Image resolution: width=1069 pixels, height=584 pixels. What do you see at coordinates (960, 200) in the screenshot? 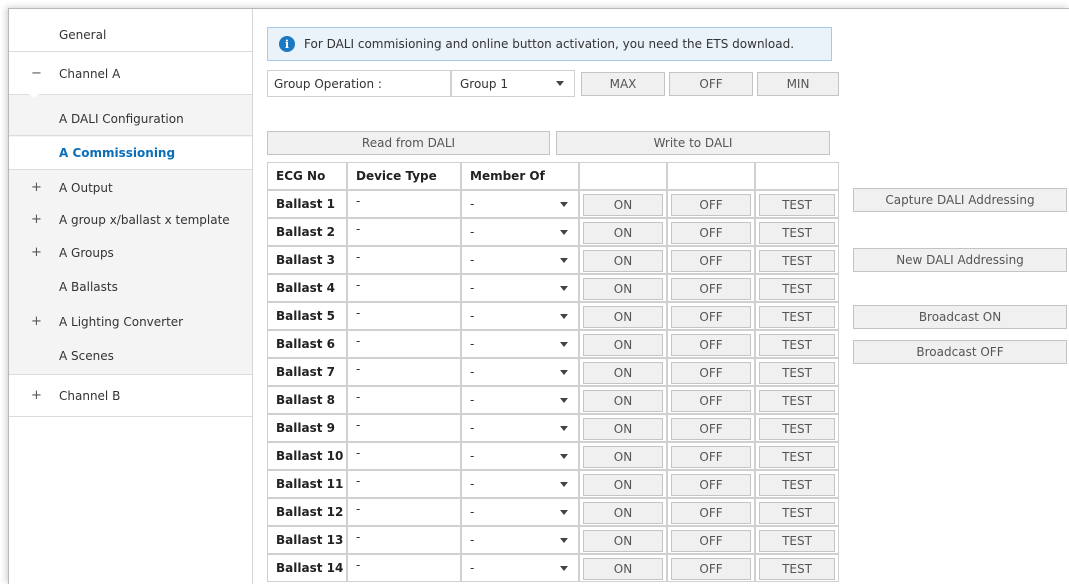
I see `capture-dali-addressing-button: Capture DALI Addressing` at bounding box center [960, 200].